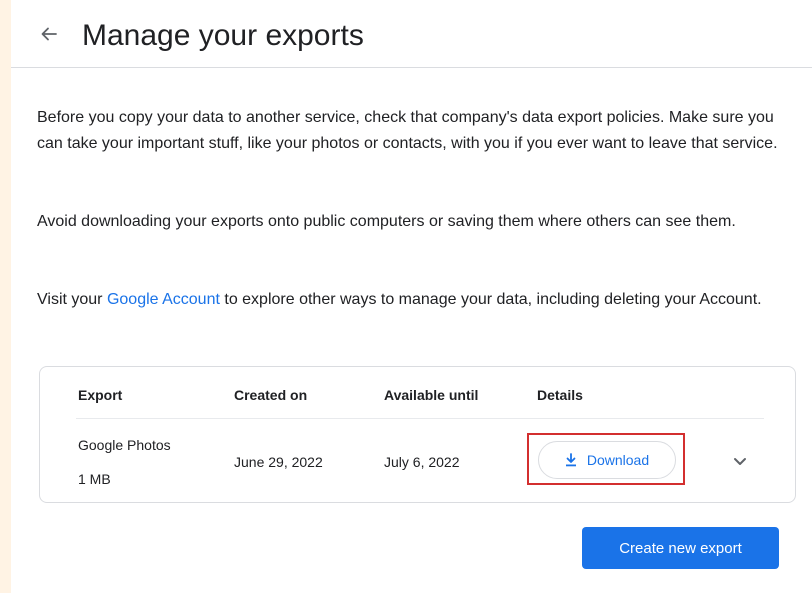  What do you see at coordinates (100, 395) in the screenshot?
I see `column-header-export: Export` at bounding box center [100, 395].